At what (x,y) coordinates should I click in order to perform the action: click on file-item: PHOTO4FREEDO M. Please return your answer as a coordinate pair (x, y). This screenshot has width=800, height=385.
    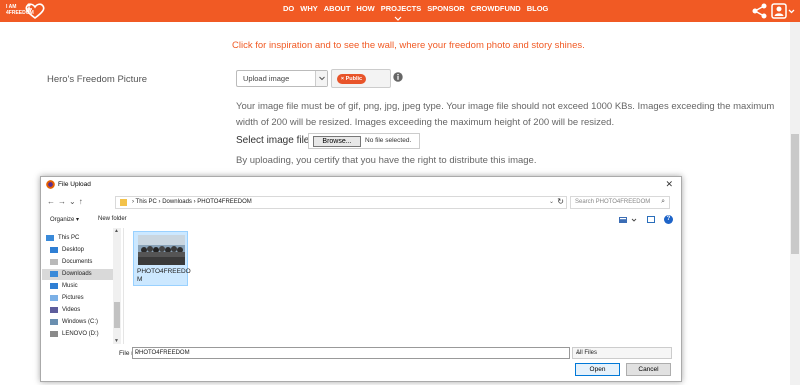
    Looking at the image, I should click on (162, 258).